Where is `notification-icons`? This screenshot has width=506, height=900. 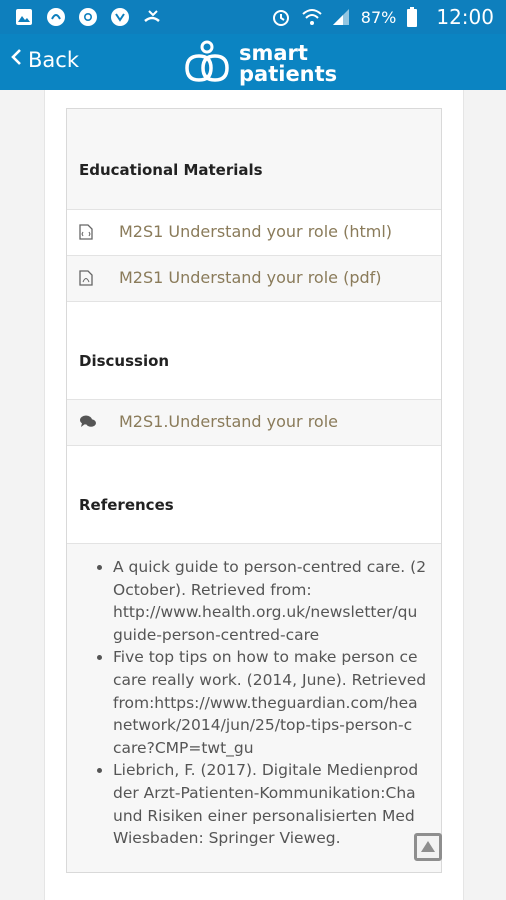 notification-icons is located at coordinates (88, 17).